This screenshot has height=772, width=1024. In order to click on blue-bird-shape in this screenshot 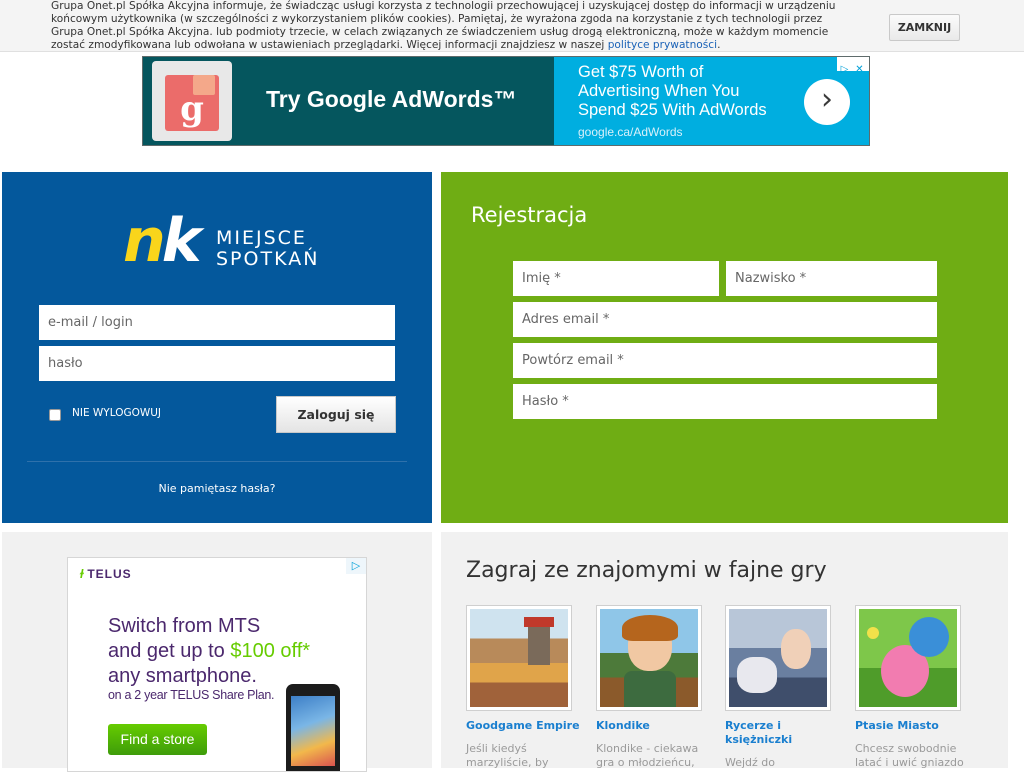, I will do `click(929, 637)`.